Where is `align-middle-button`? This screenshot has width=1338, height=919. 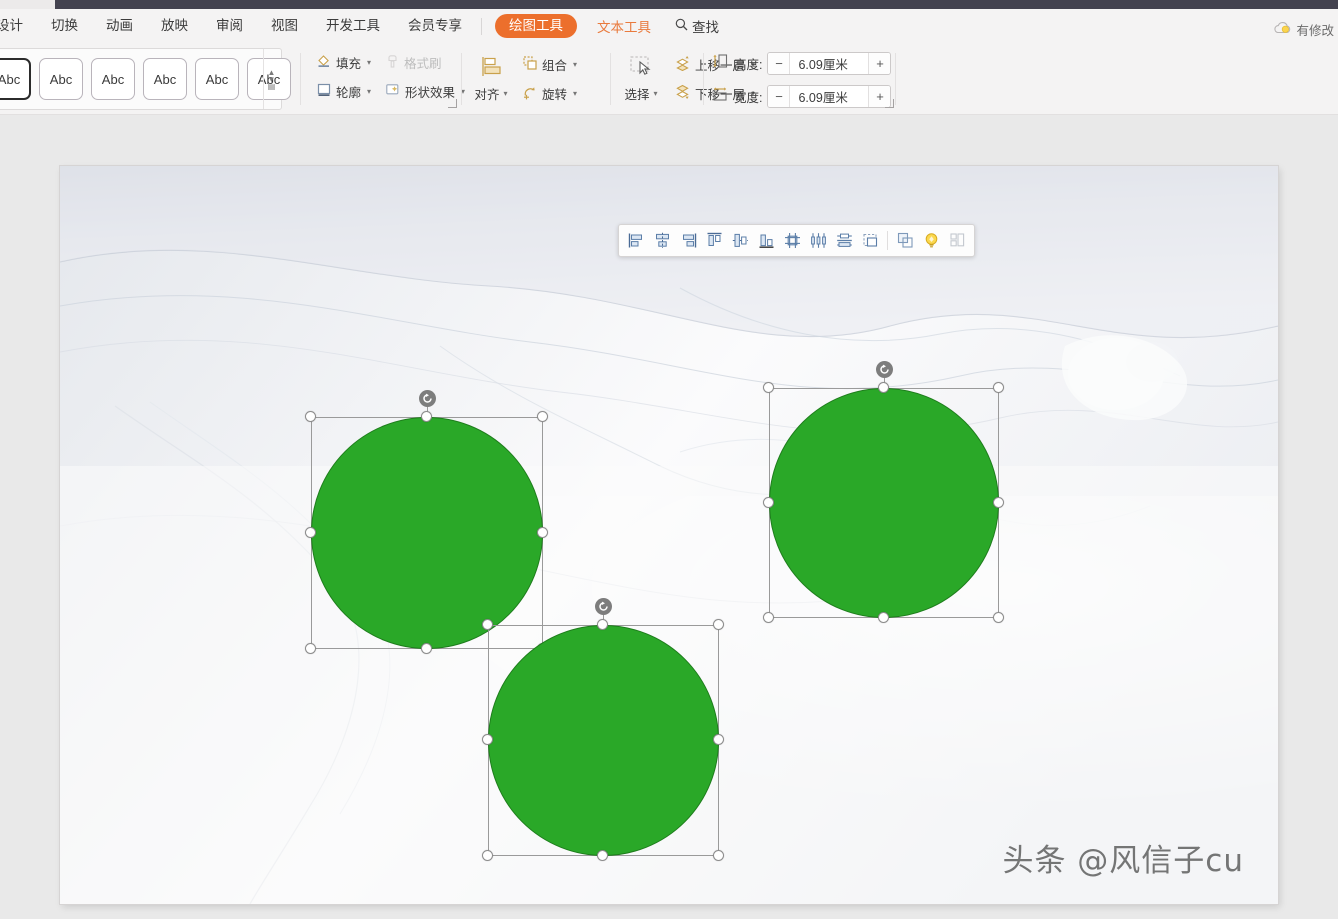 align-middle-button is located at coordinates (740, 241).